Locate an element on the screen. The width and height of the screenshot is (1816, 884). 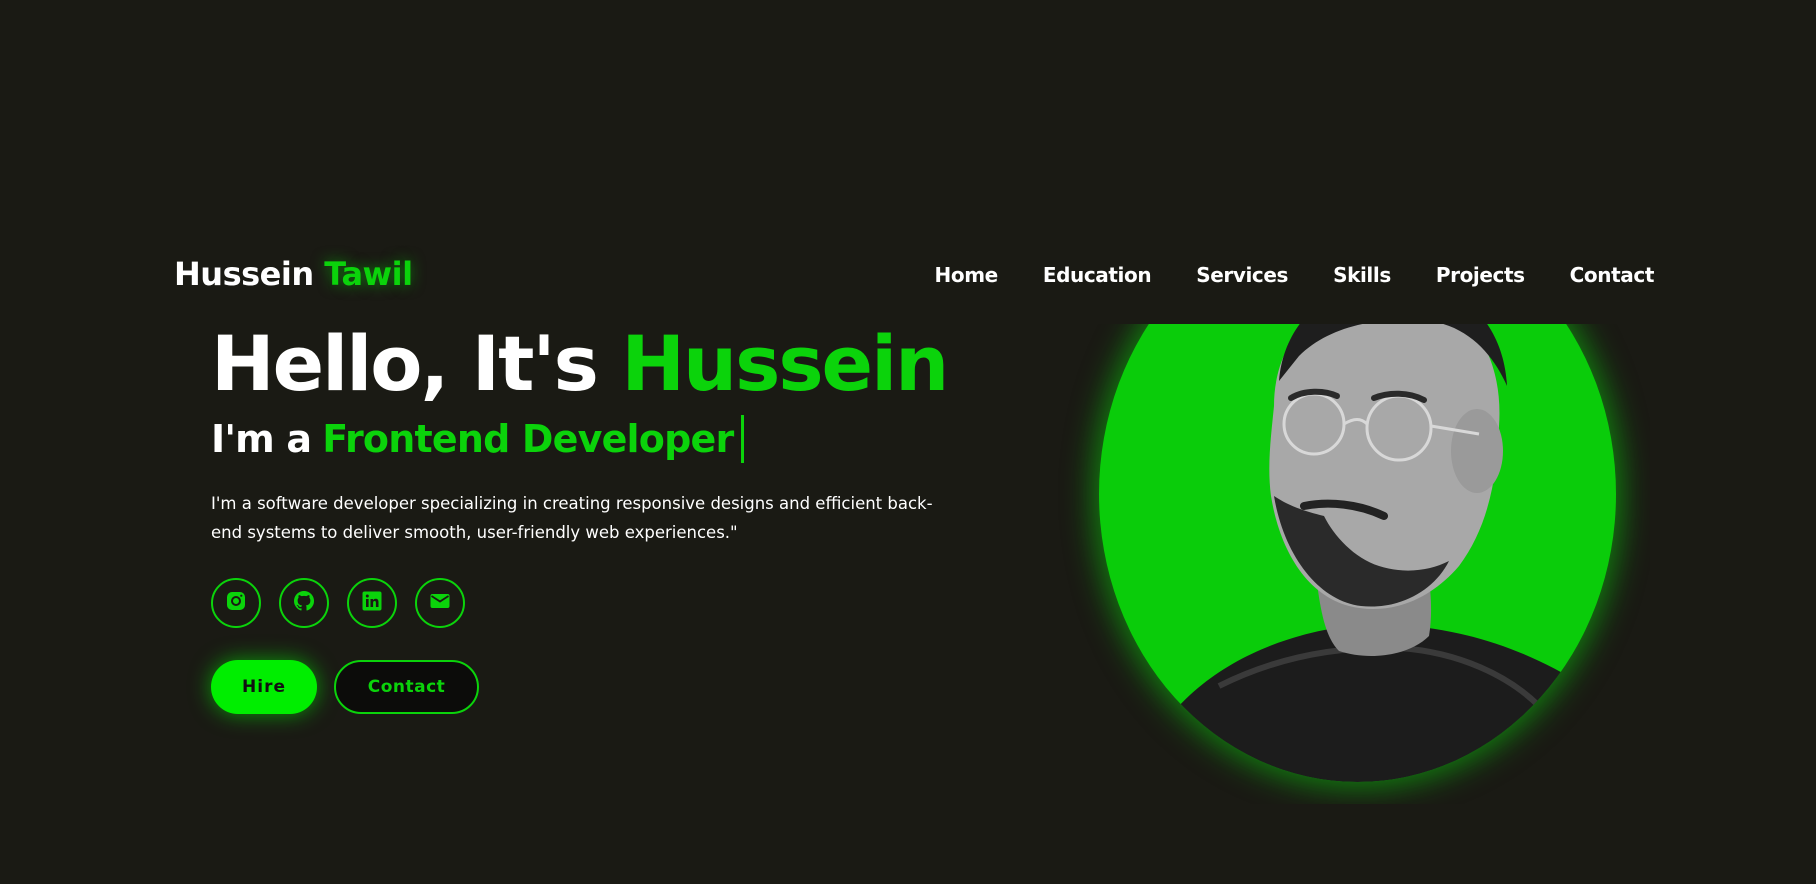
github-icon is located at coordinates (304, 603).